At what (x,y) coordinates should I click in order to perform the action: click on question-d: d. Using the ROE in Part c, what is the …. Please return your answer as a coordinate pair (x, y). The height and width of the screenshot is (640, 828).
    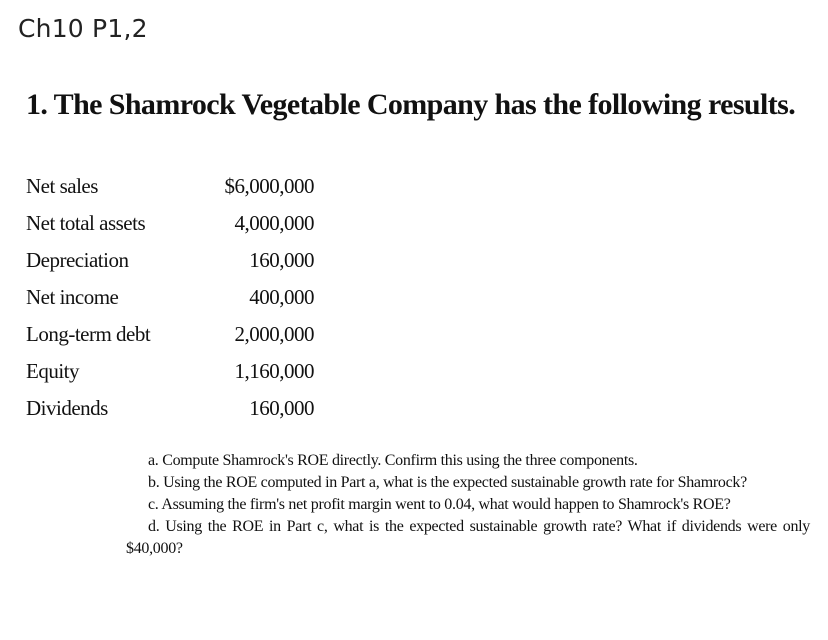
    Looking at the image, I should click on (468, 537).